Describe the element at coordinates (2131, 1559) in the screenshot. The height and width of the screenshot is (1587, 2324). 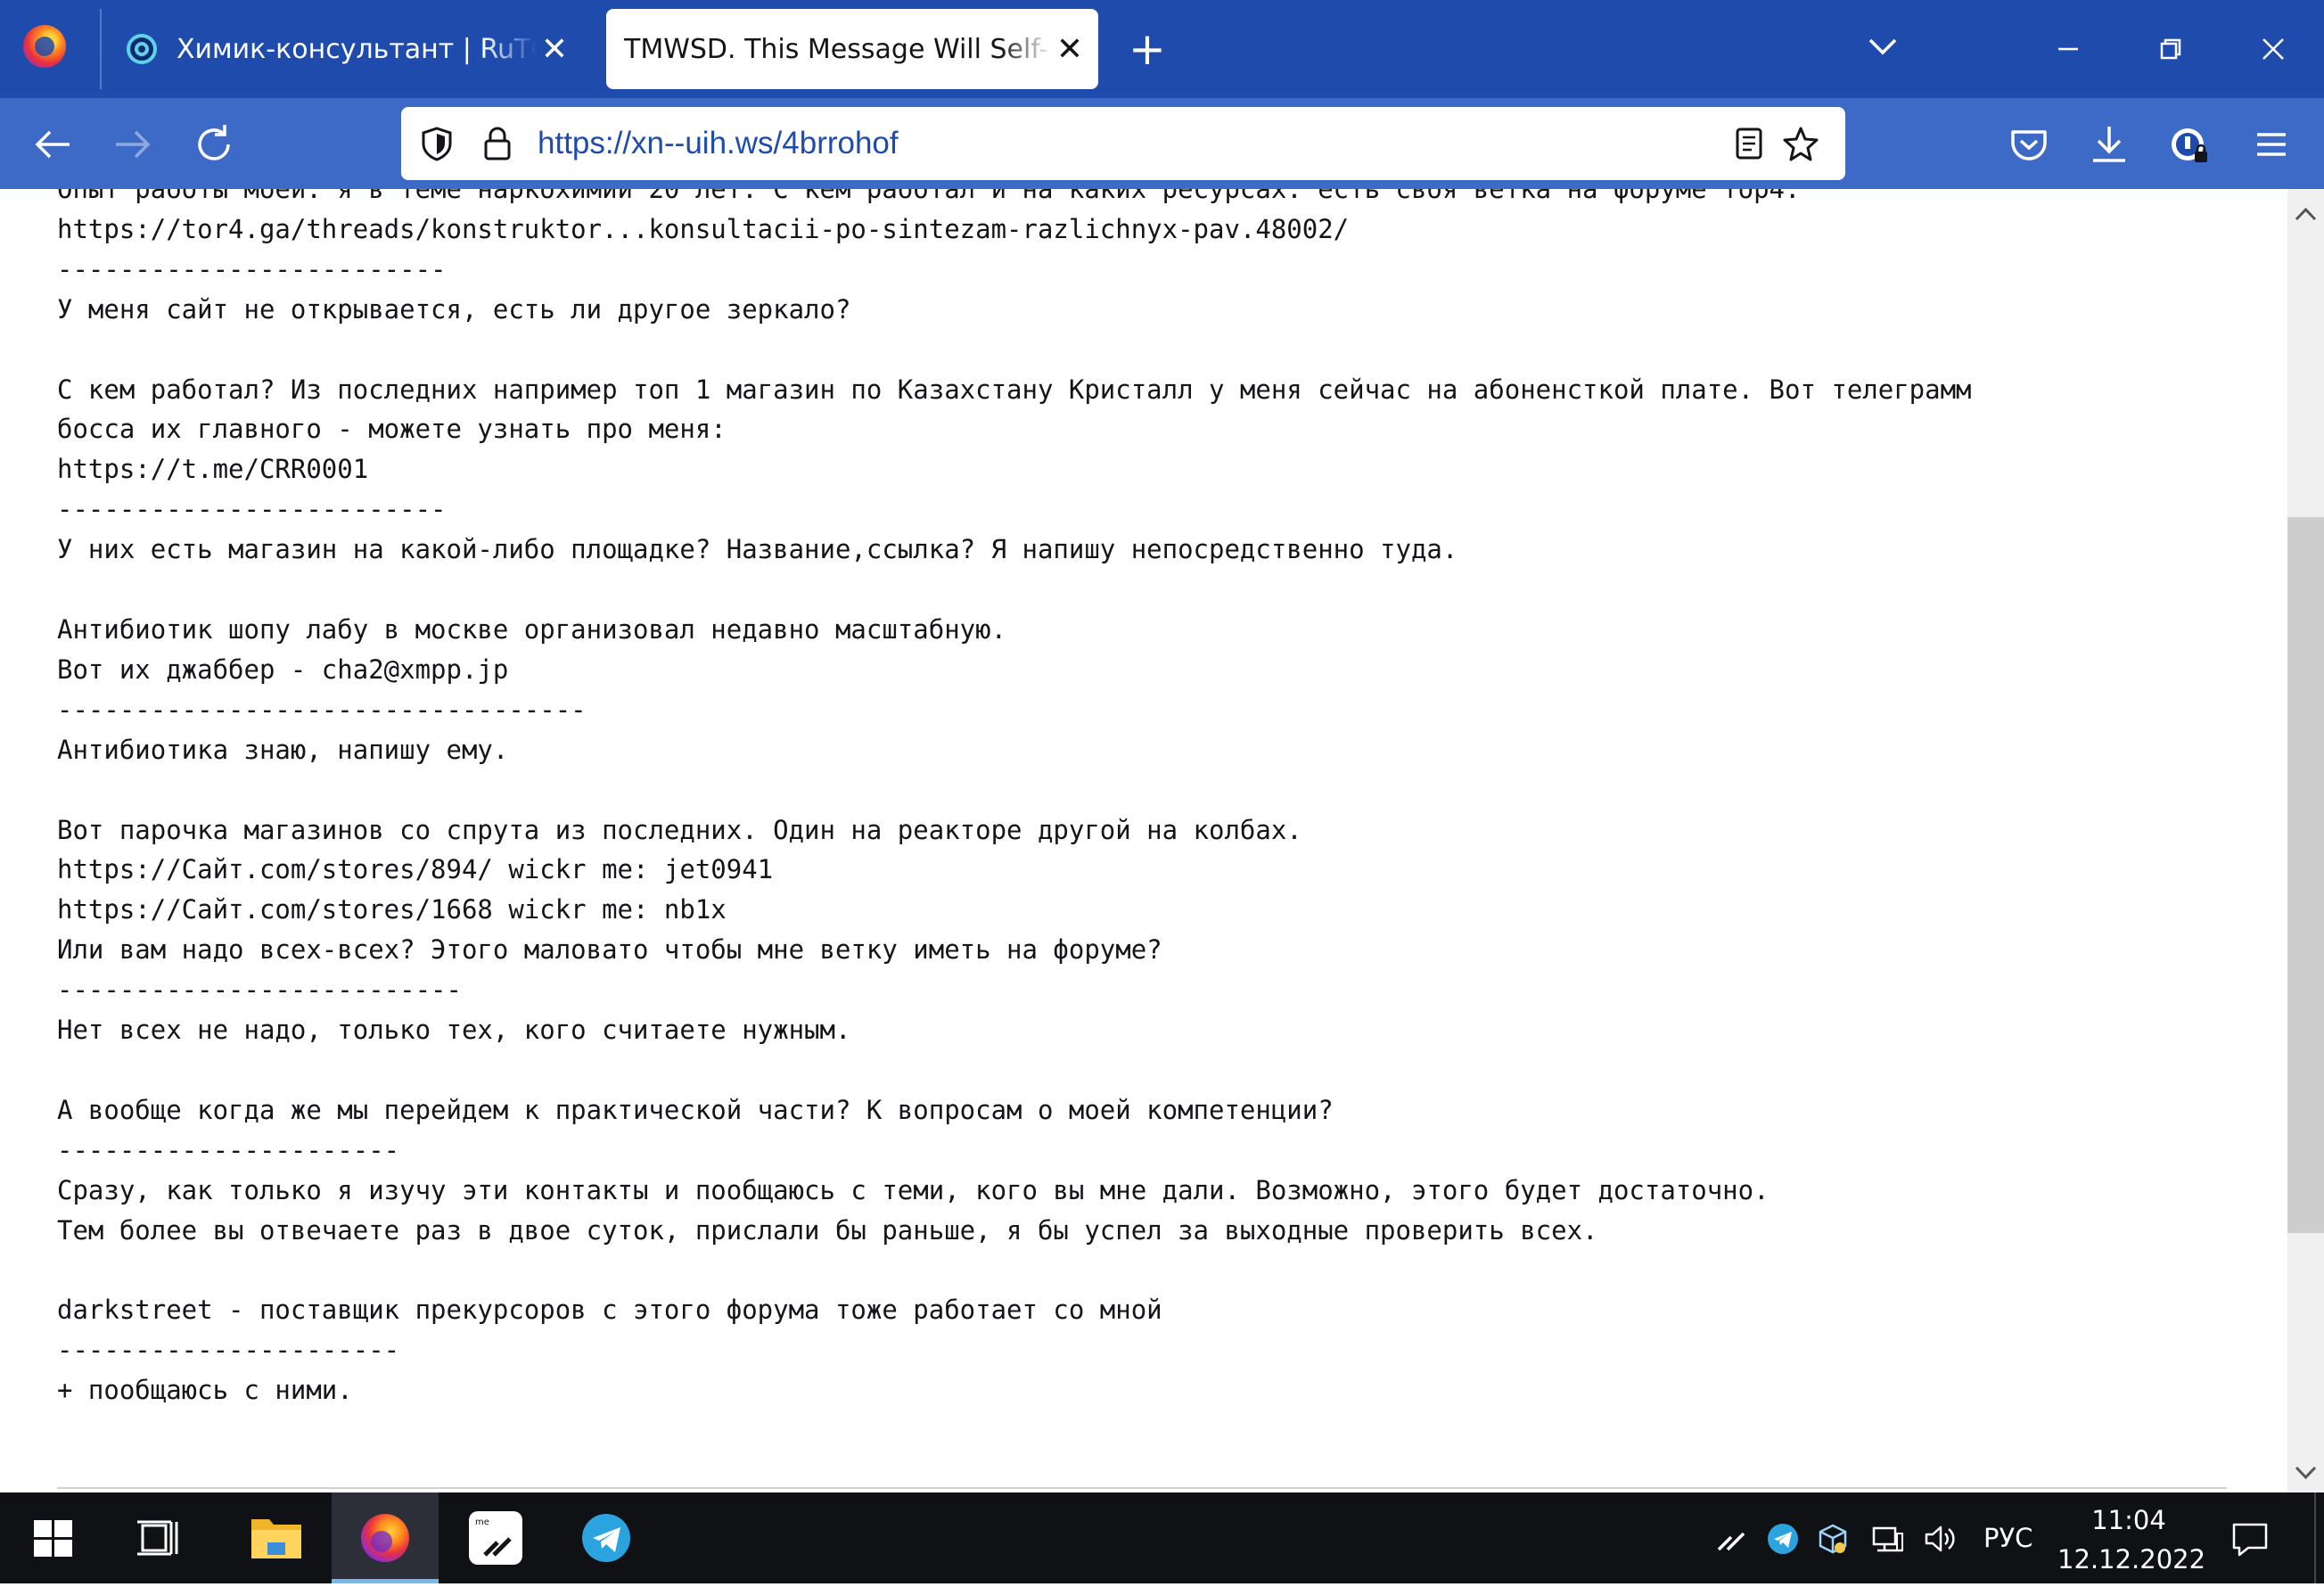
I see `clock-date: 12.12.2022` at that location.